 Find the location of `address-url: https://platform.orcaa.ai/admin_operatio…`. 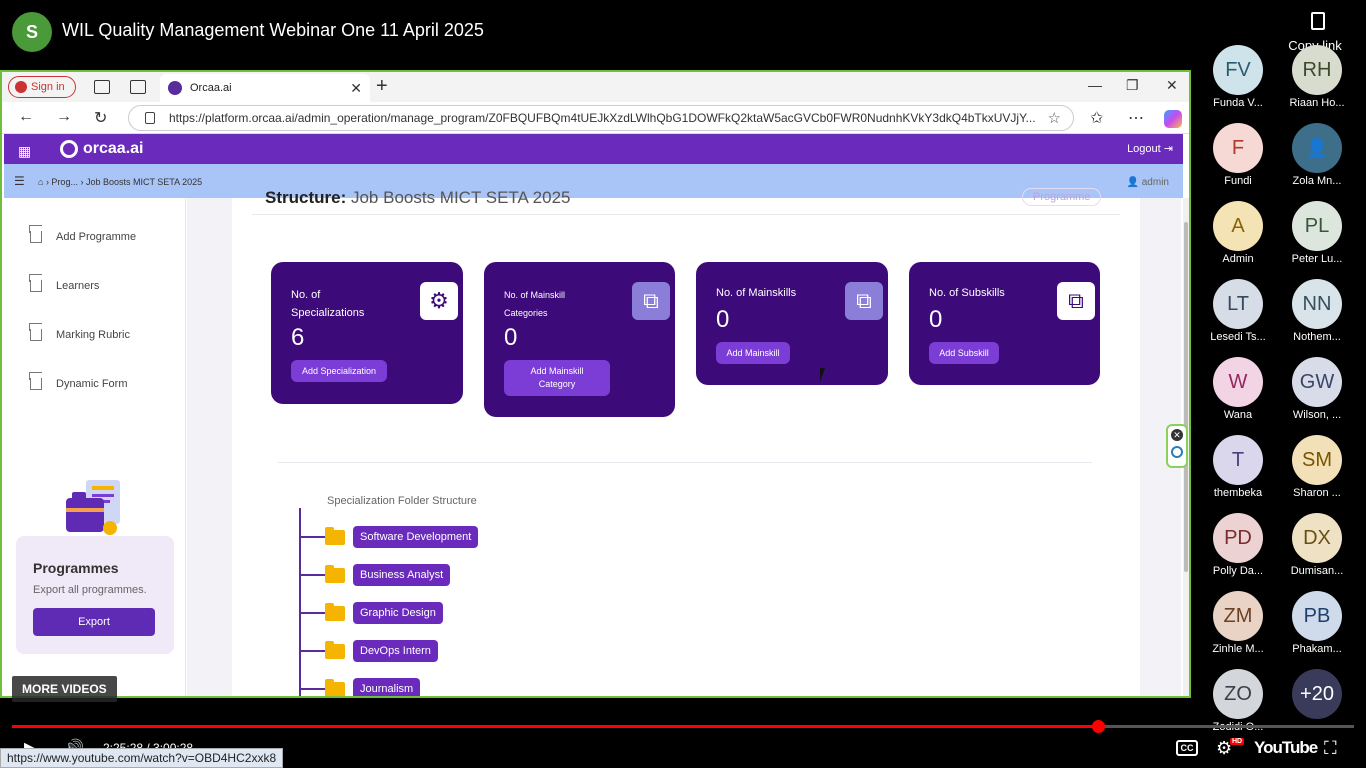

address-url: https://platform.orcaa.ai/admin_operatio… is located at coordinates (602, 118).